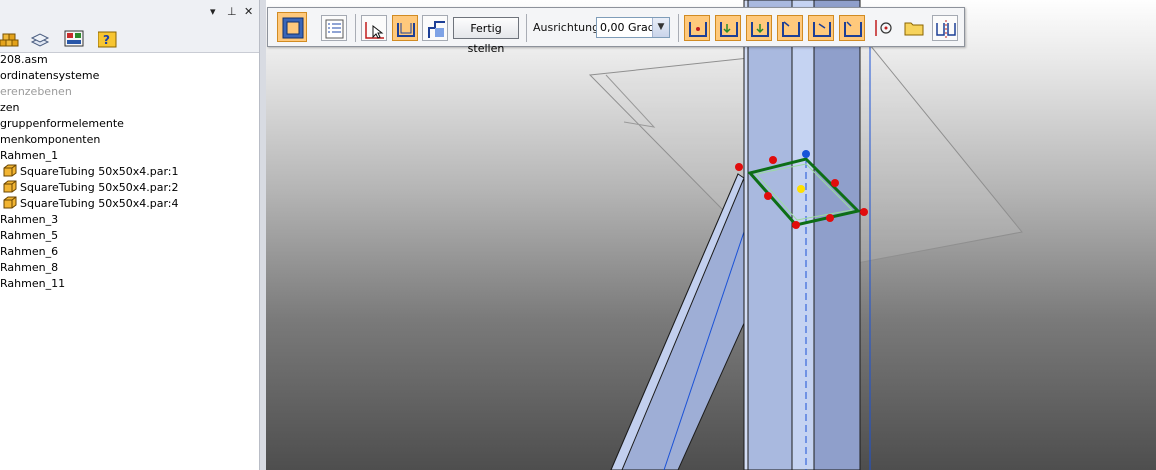 Image resolution: width=1156 pixels, height=470 pixels. I want to click on tree-item-frame: Rahmen_5, so click(29, 236).